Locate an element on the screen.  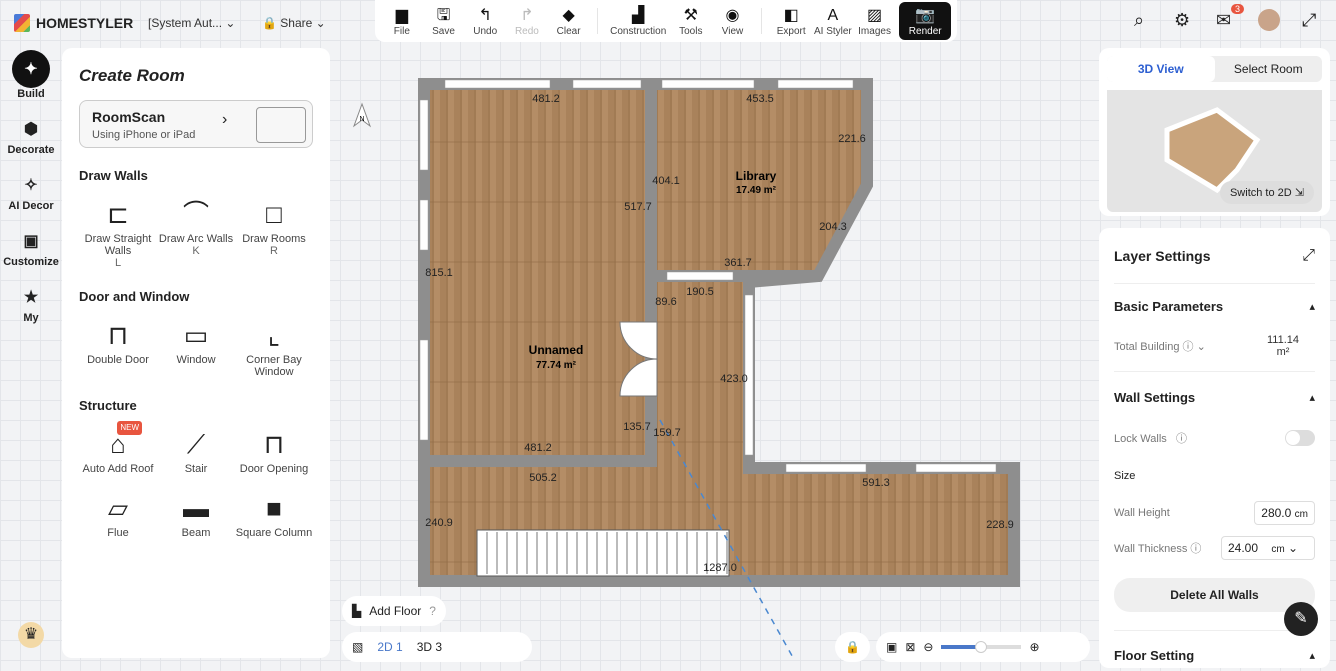
expand-icon: ⤢ is located at coordinates (1308, 256).